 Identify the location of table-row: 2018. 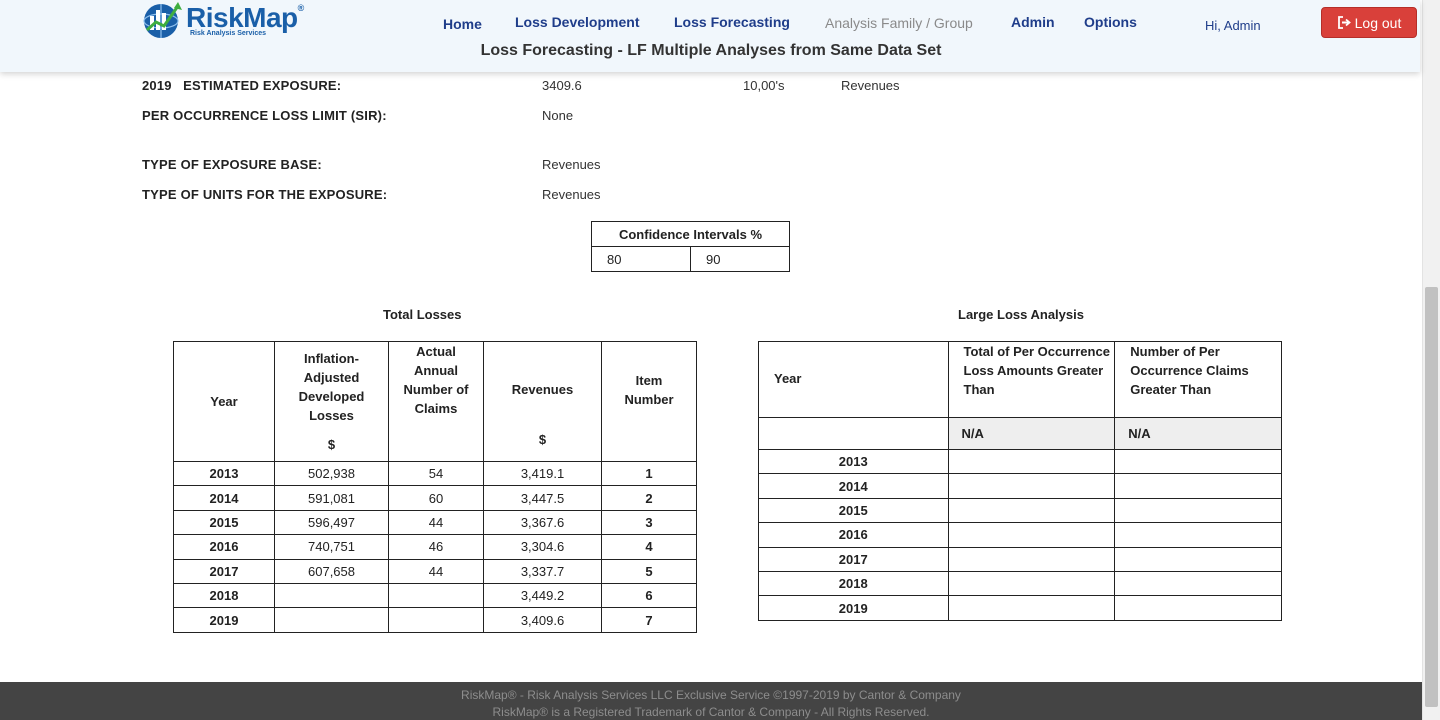
(1020, 583).